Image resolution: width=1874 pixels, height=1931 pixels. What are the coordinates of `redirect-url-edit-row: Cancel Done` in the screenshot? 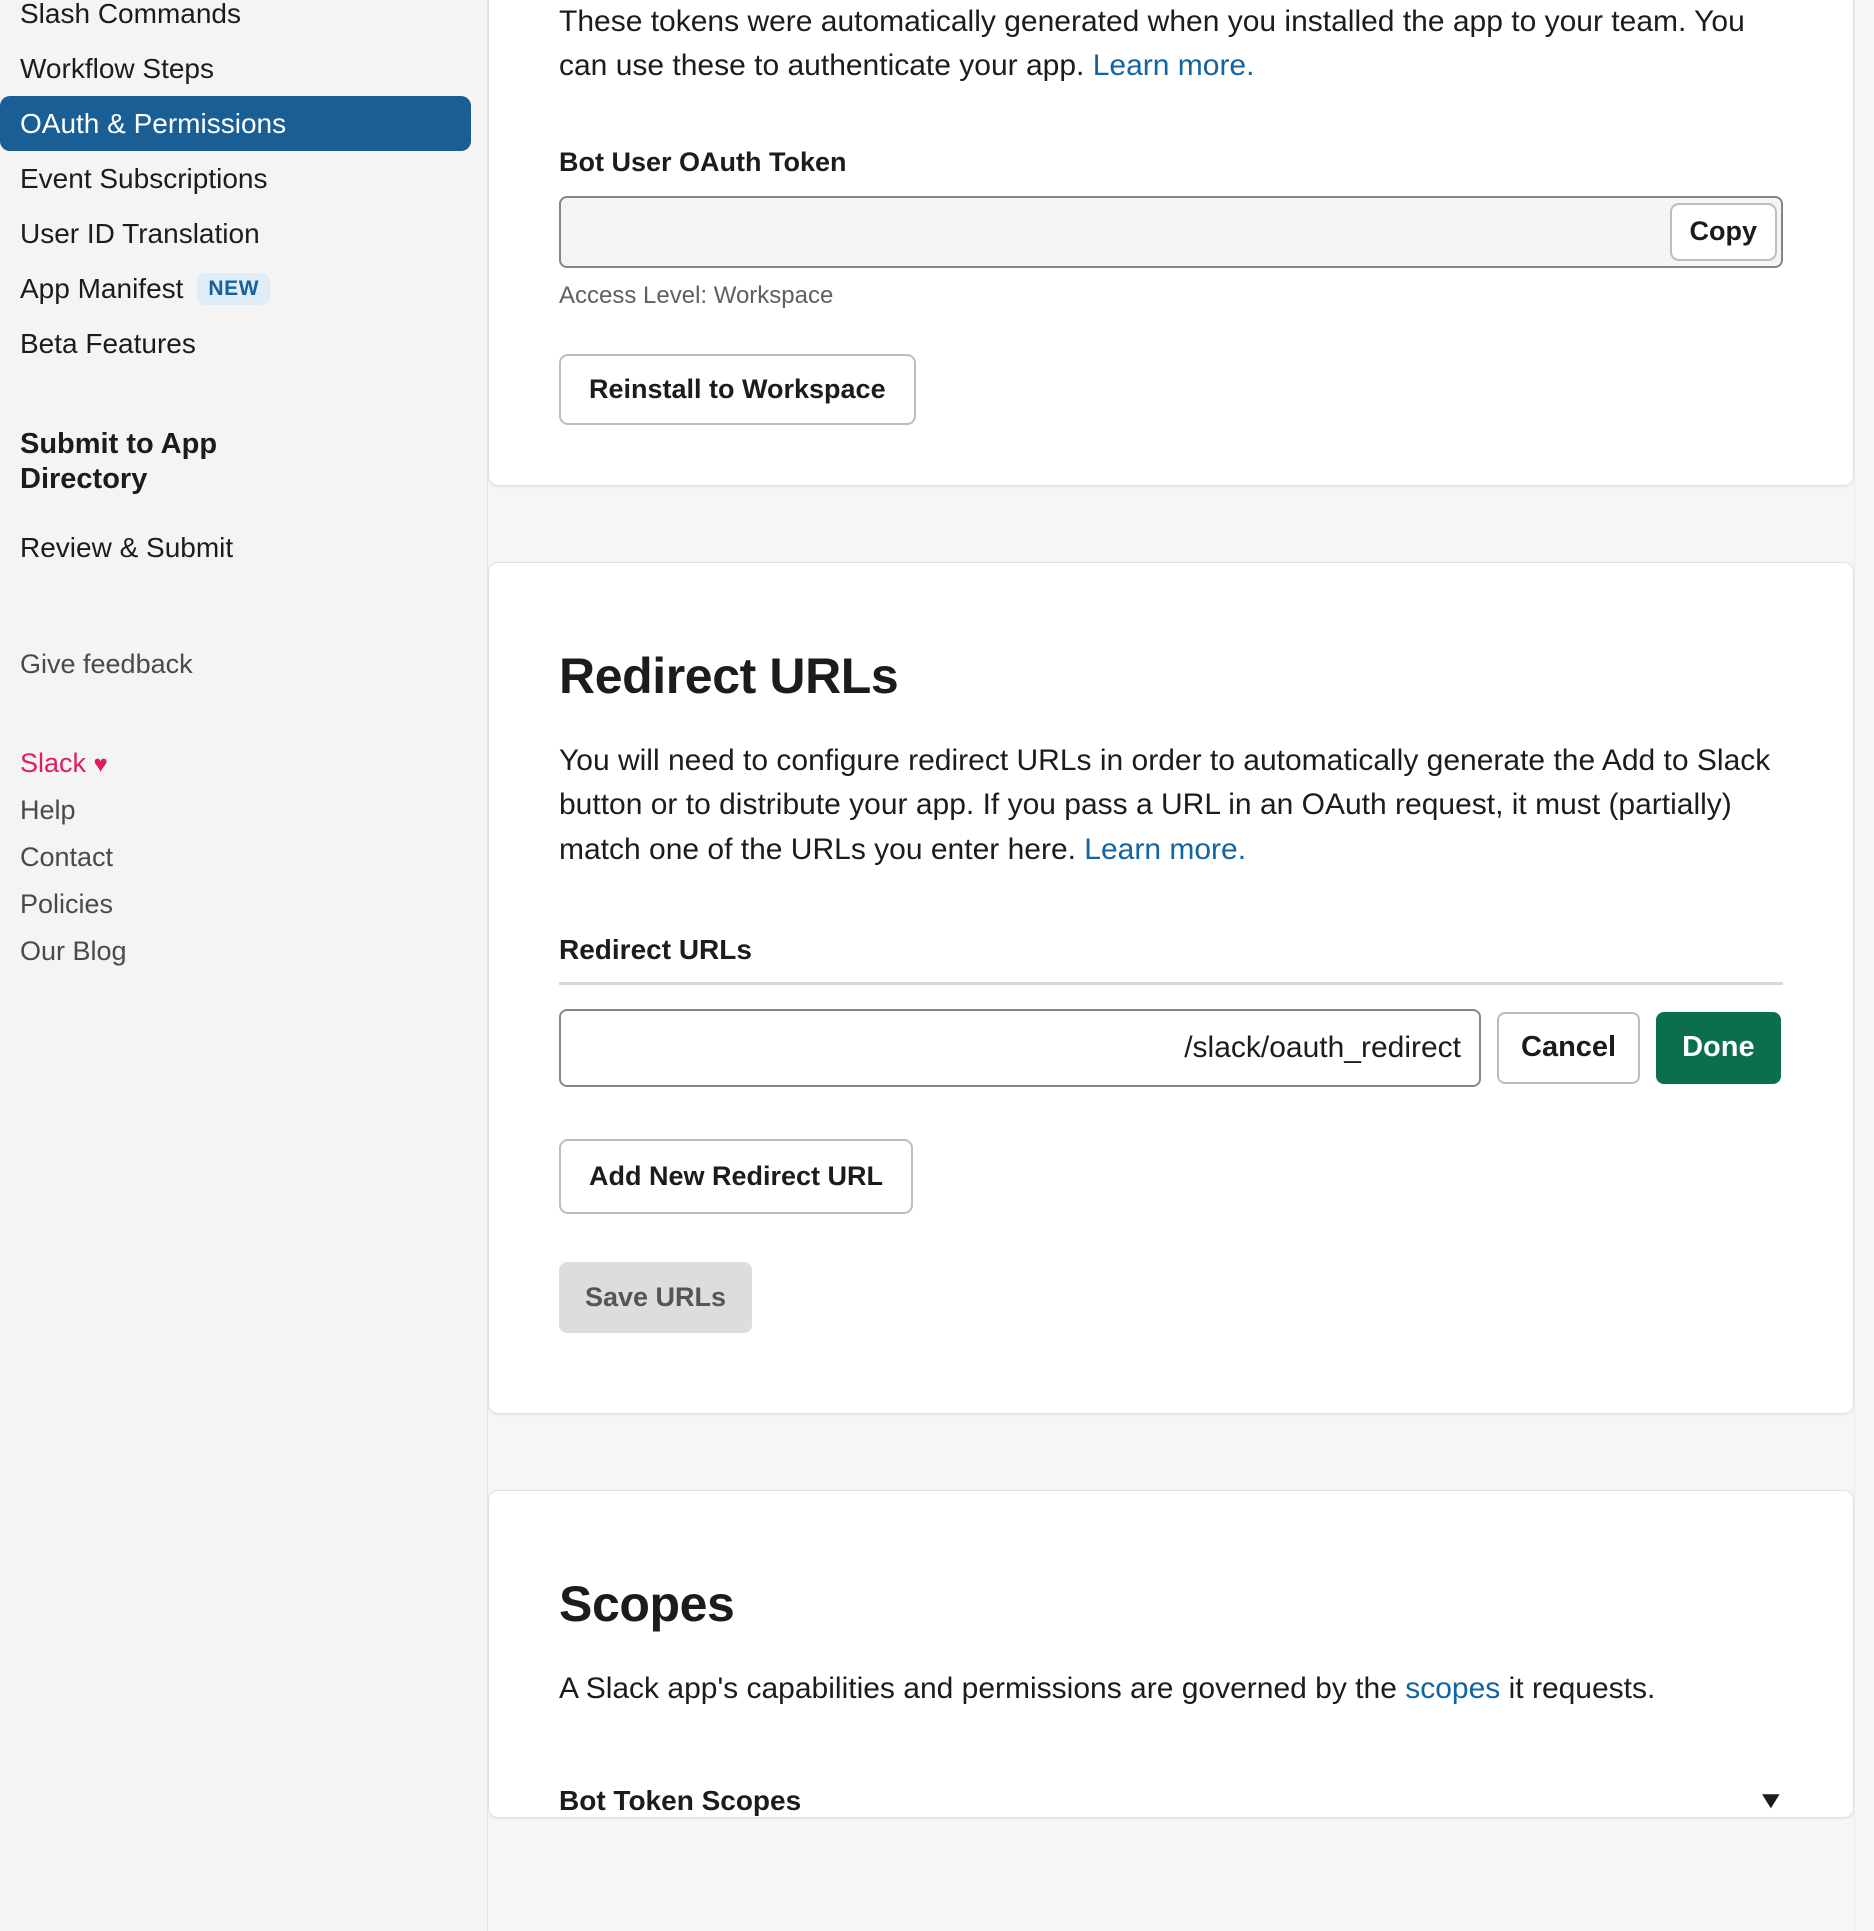 It's located at (1171, 1047).